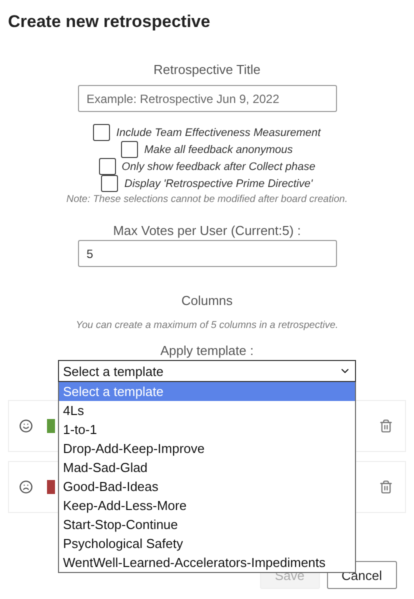 The image size is (414, 599). Describe the element at coordinates (207, 371) in the screenshot. I see `template-select: Select a template` at that location.